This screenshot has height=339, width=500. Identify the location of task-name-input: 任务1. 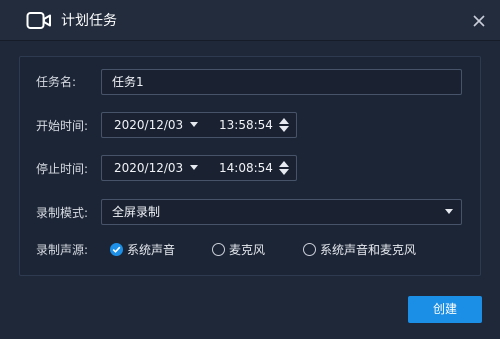
(281, 82).